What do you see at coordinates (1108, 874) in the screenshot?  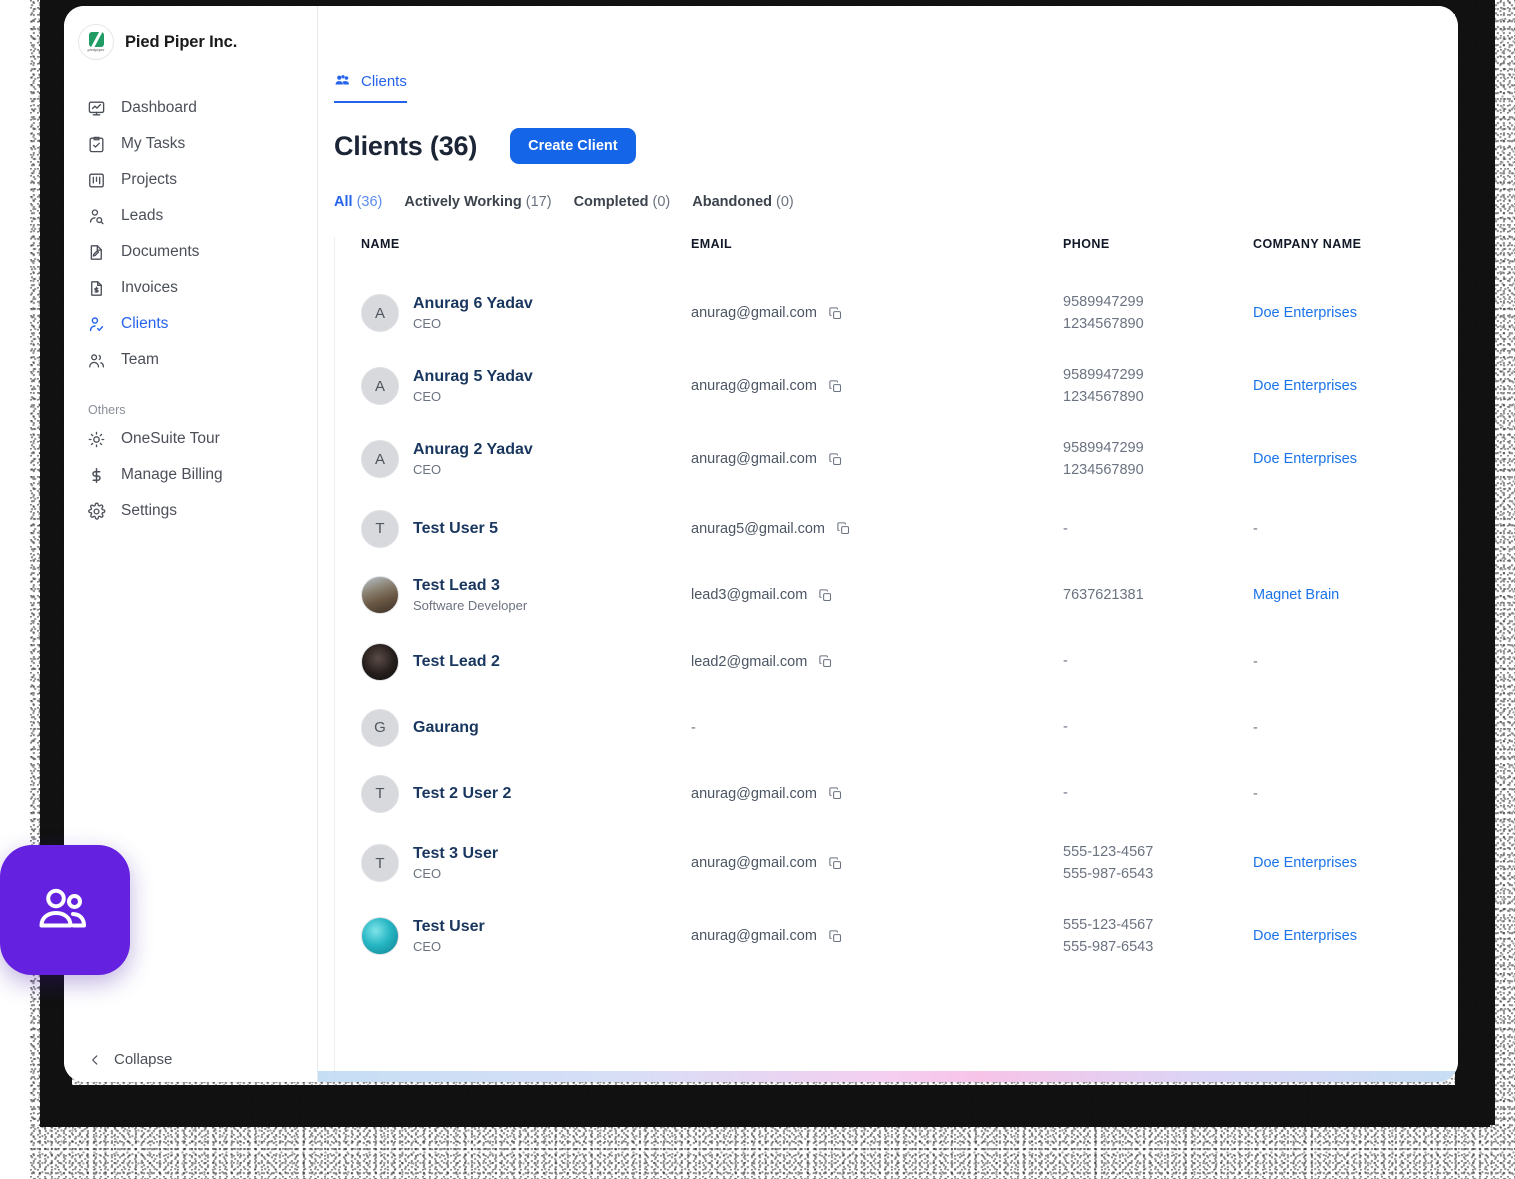 I see `client-phone-secondary: 555-987-6543` at bounding box center [1108, 874].